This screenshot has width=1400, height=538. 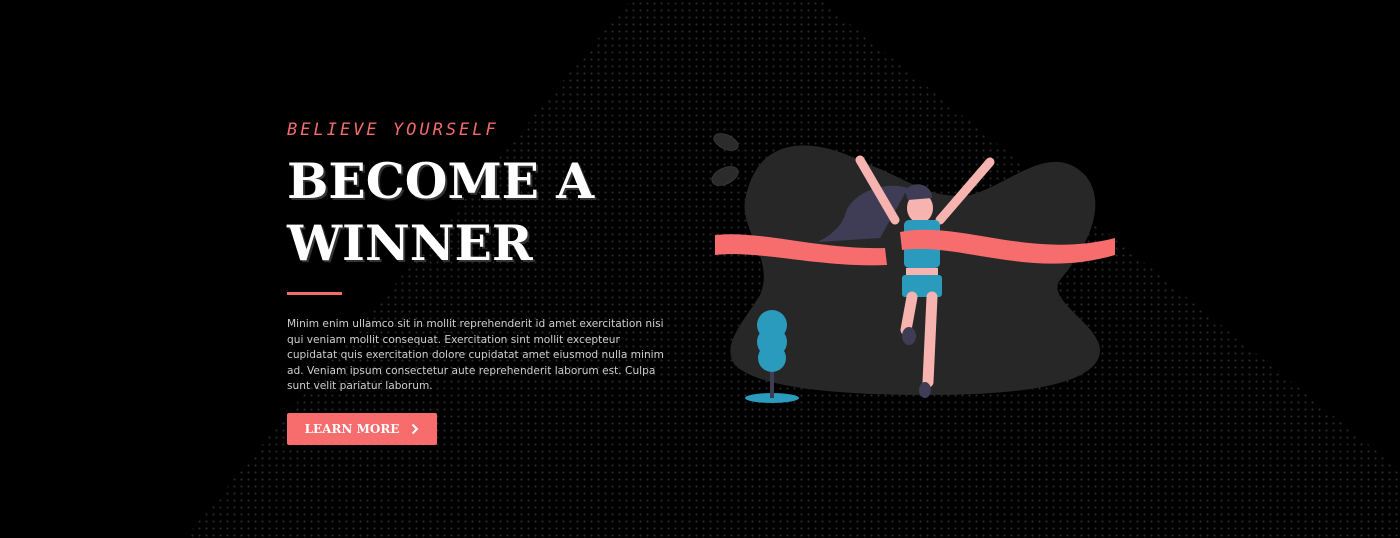 I want to click on hero-title-line1: BECOME A, so click(x=441, y=181).